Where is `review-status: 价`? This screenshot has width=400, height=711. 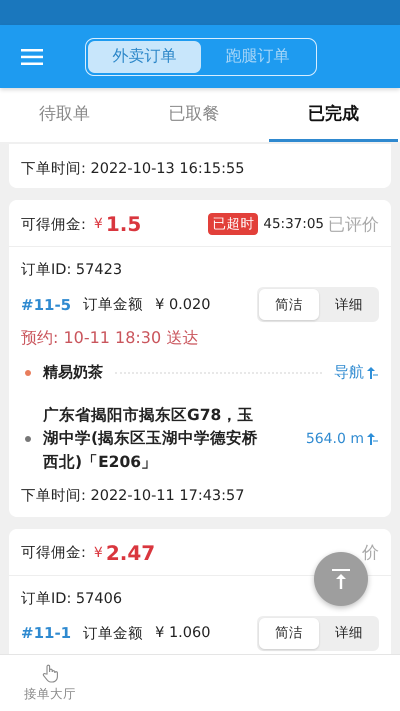
review-status: 价 is located at coordinates (370, 553).